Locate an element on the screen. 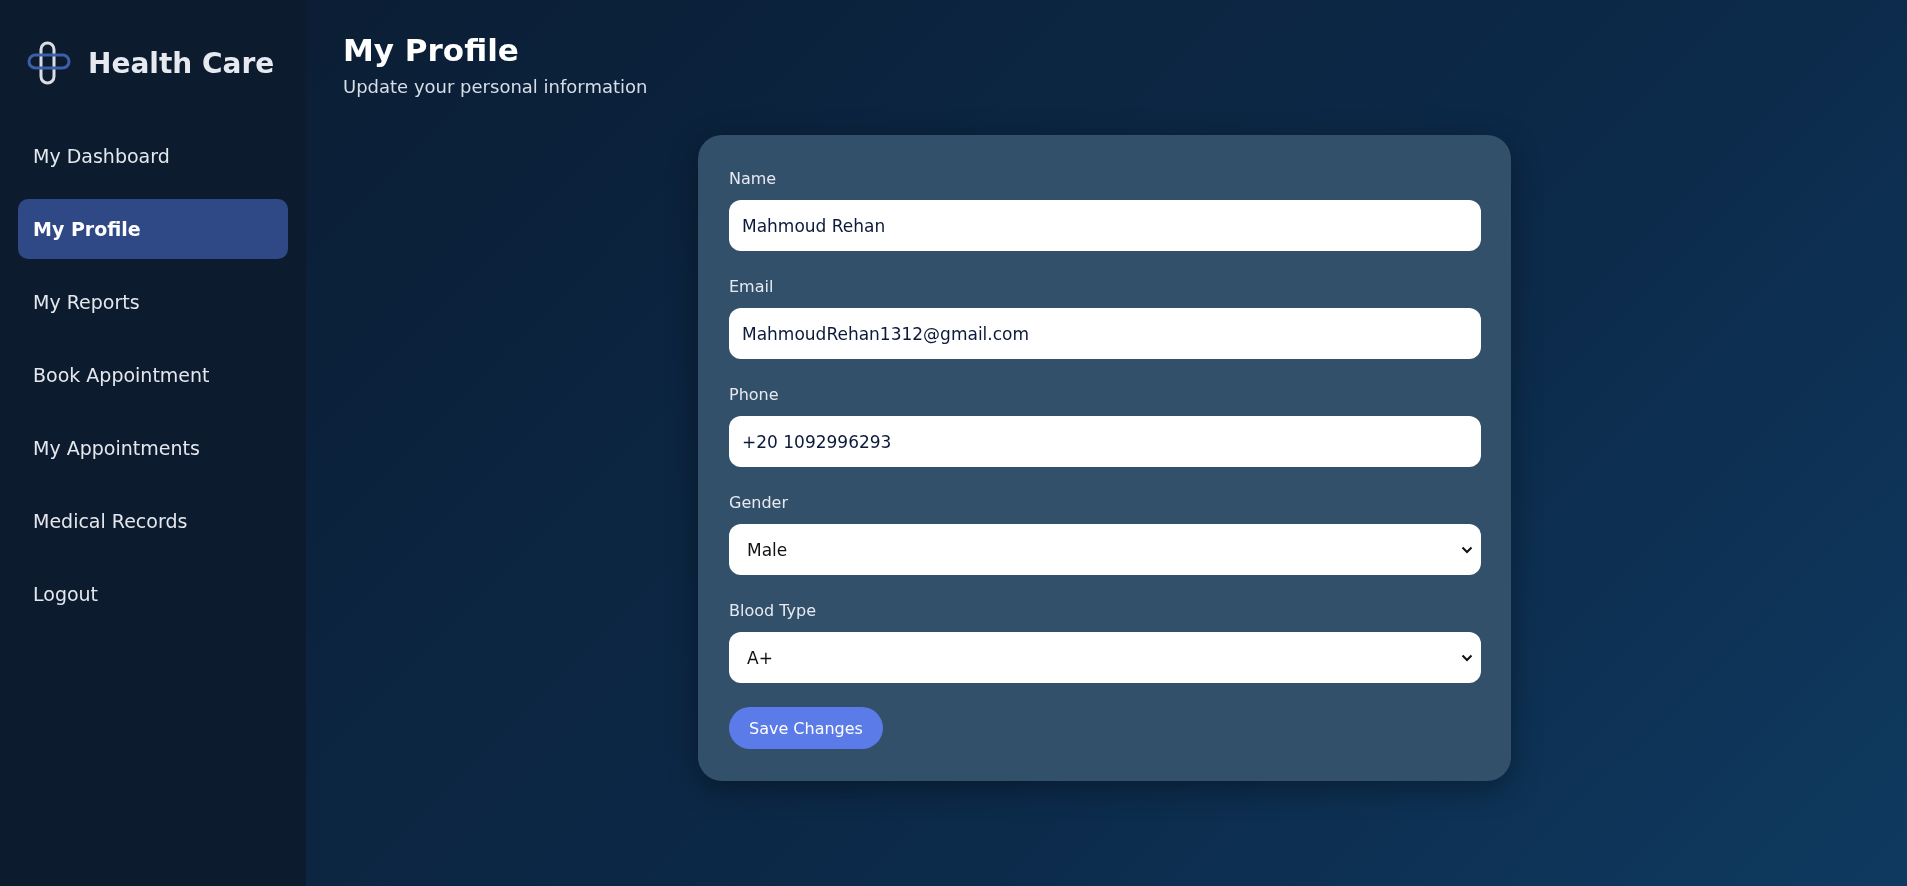 This screenshot has width=1907, height=886. input-field: Mahmoud Rehan is located at coordinates (1105, 225).